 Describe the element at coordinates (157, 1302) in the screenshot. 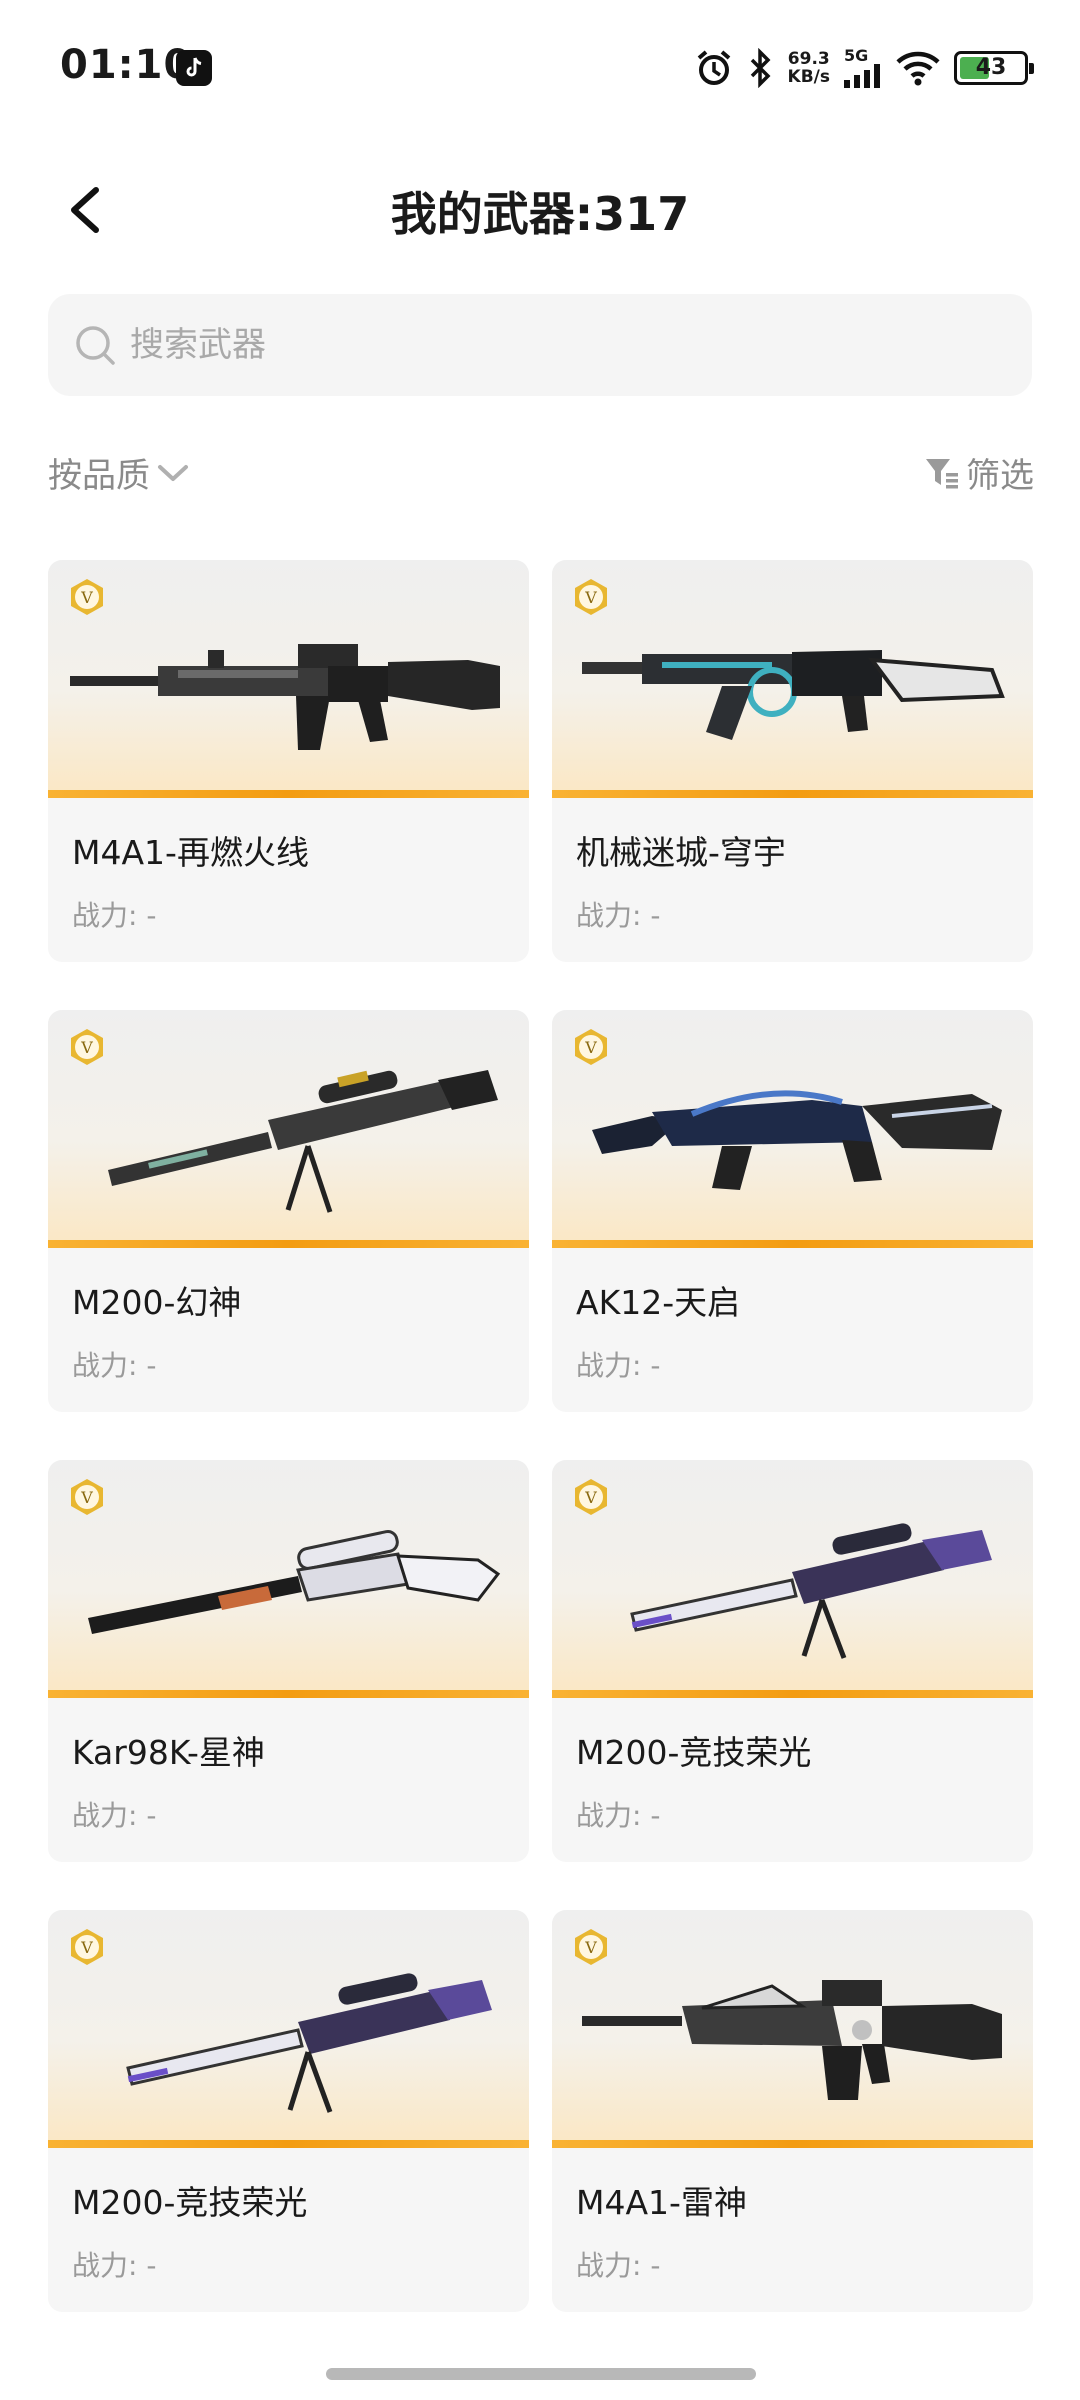

I see `weapon-name: M200-幻神` at that location.